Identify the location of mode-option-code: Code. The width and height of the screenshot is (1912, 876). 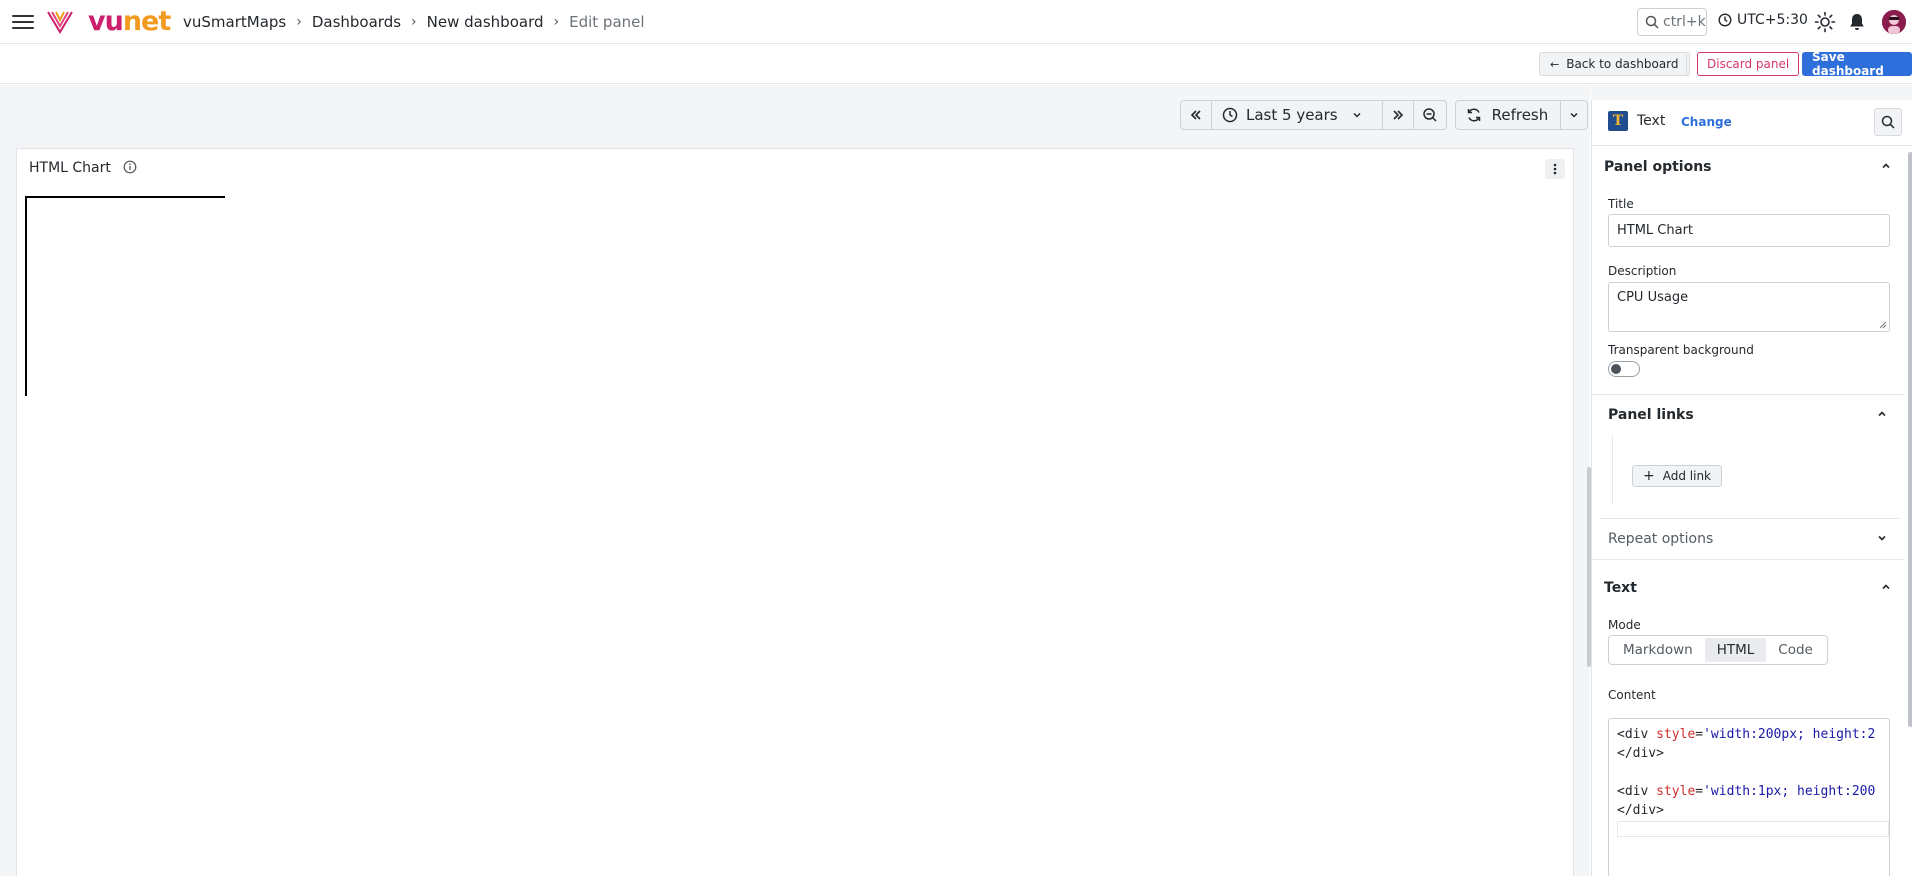
(1795, 650).